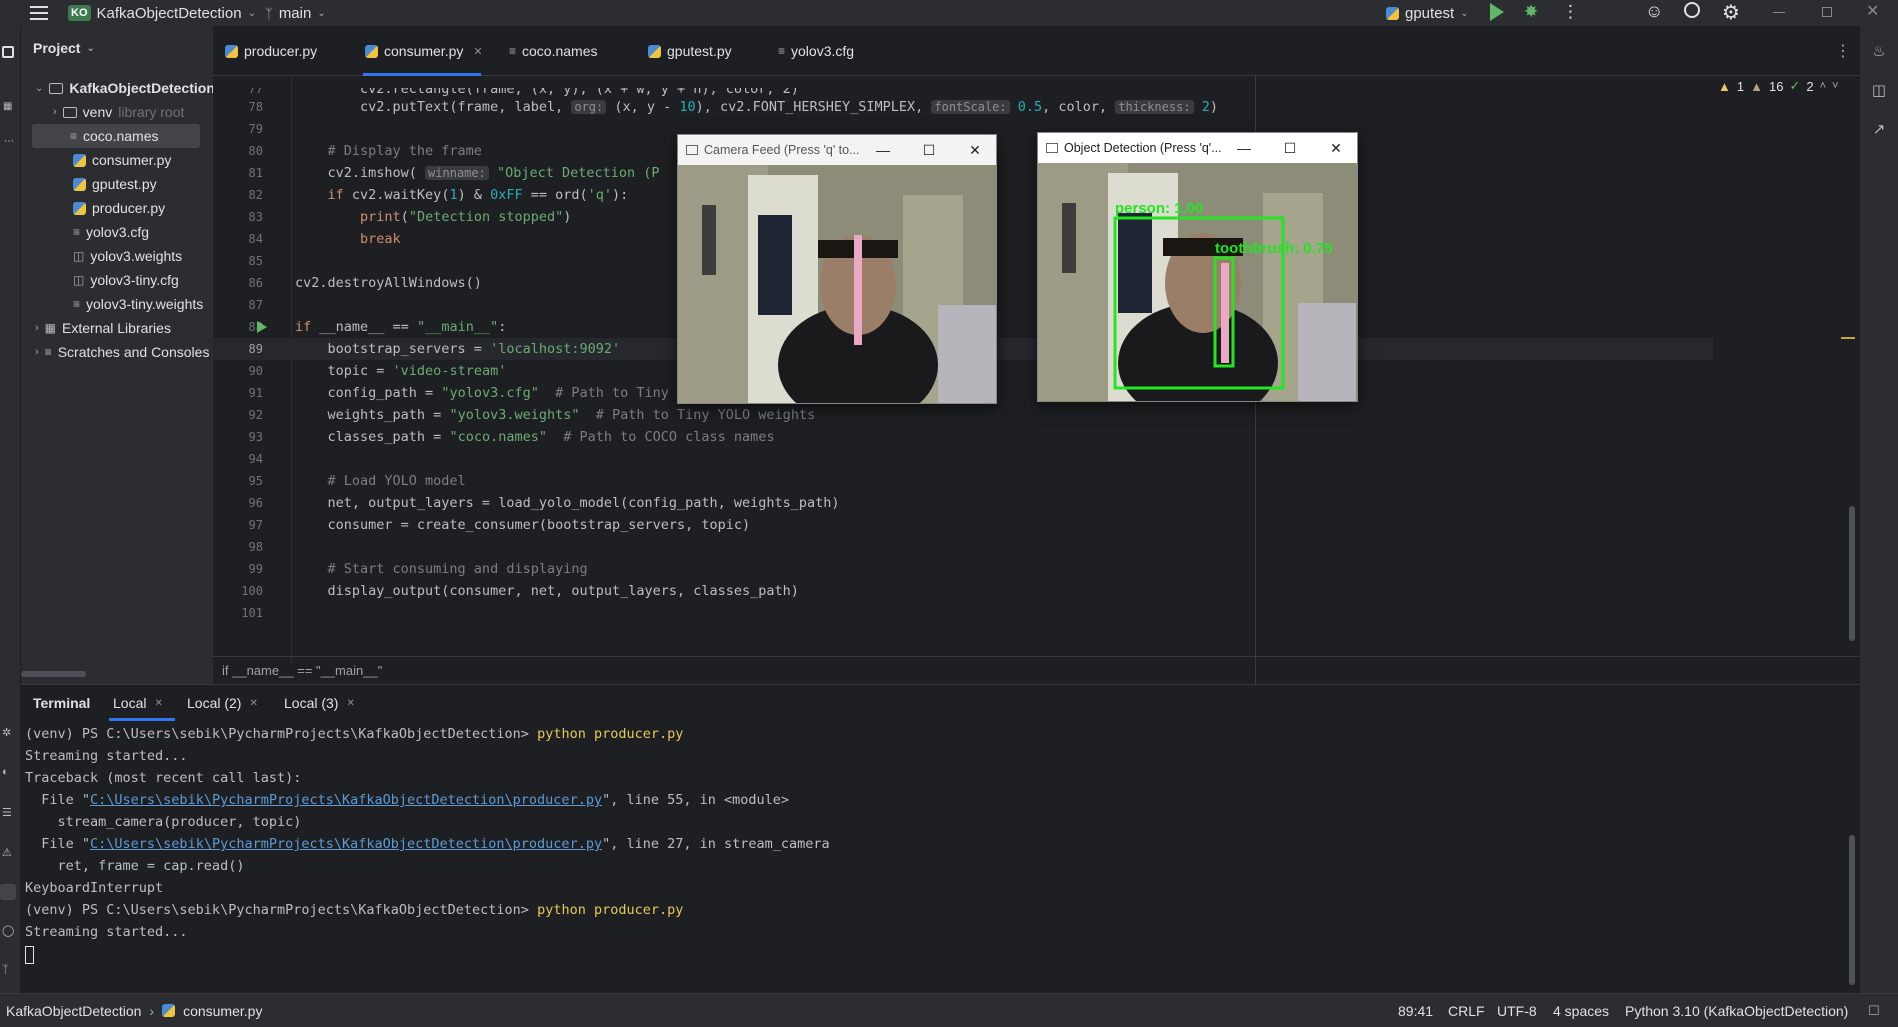 The width and height of the screenshot is (1898, 1027). What do you see at coordinates (122, 160) in the screenshot?
I see `tree-item-consumer-py: consumer.py` at bounding box center [122, 160].